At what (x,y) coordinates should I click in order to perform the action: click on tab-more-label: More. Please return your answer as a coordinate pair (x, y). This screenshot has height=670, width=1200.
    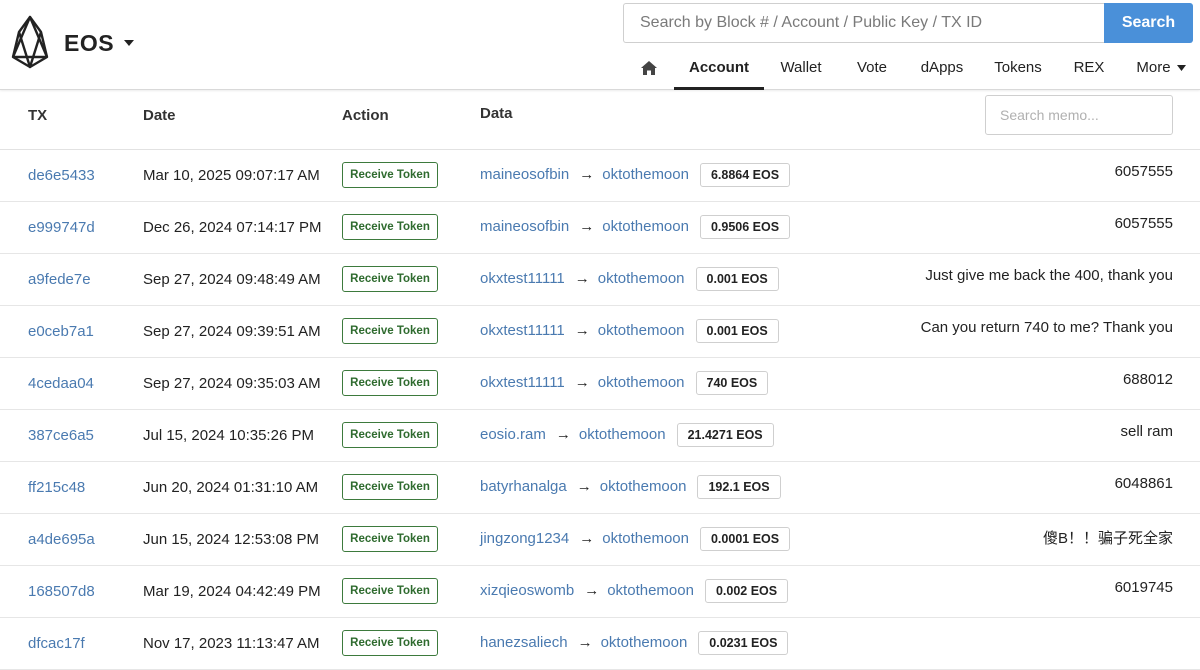
    Looking at the image, I should click on (1153, 67).